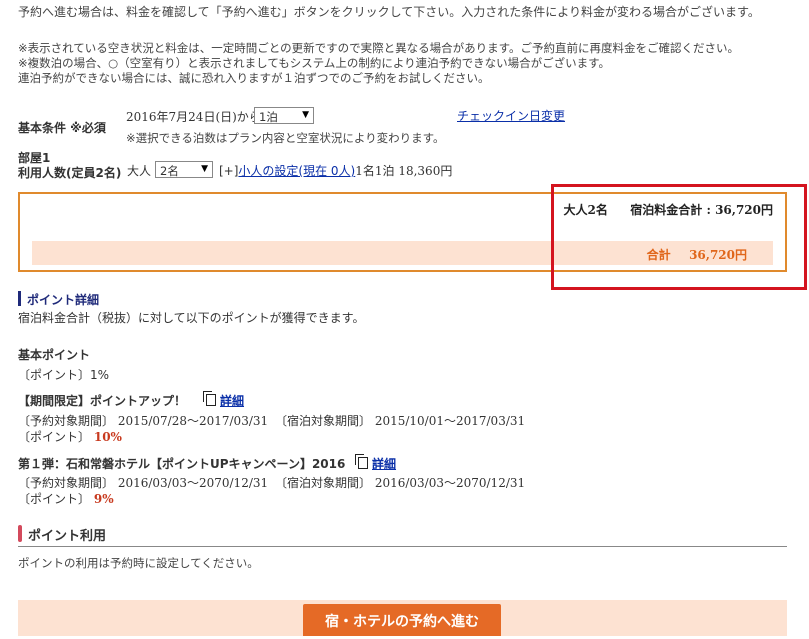 This screenshot has width=809, height=639. I want to click on campaign-point-label: 〔ポイント〕, so click(54, 499).